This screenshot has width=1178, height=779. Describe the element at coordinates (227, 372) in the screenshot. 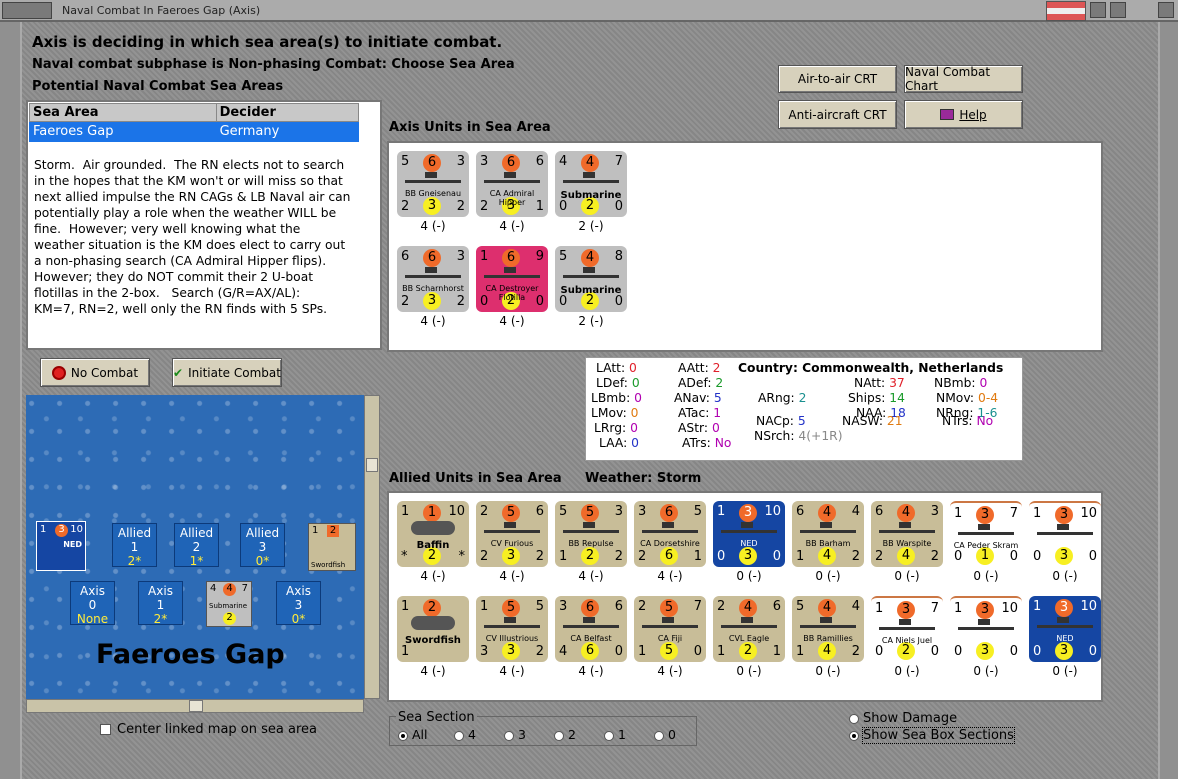

I see `initiate-combat-button: ✔ Initiate Combat` at that location.